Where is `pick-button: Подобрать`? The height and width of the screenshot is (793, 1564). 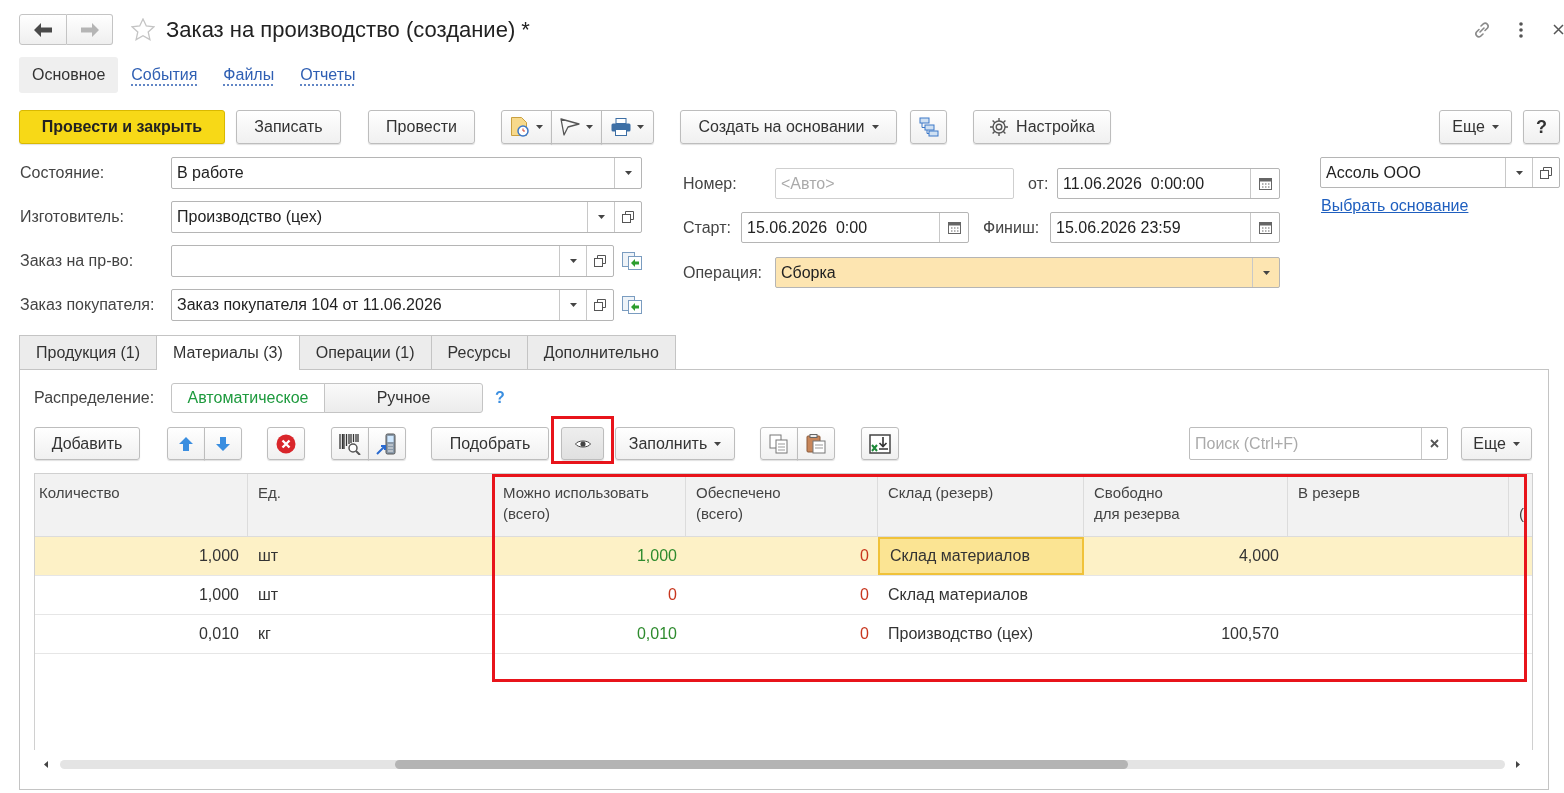
pick-button: Подобрать is located at coordinates (490, 443).